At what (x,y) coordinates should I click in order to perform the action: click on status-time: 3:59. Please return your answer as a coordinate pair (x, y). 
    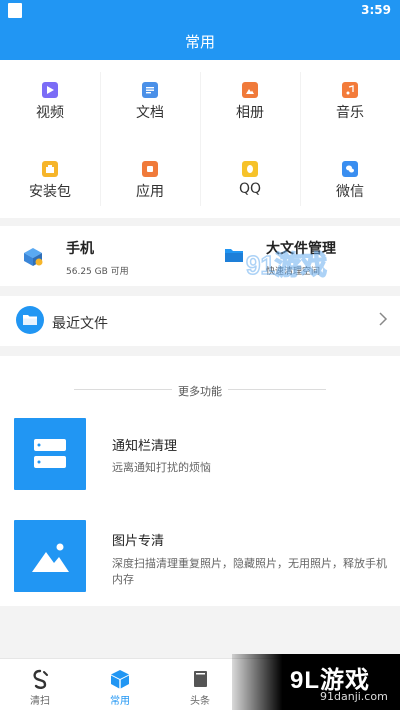
    Looking at the image, I should click on (376, 10).